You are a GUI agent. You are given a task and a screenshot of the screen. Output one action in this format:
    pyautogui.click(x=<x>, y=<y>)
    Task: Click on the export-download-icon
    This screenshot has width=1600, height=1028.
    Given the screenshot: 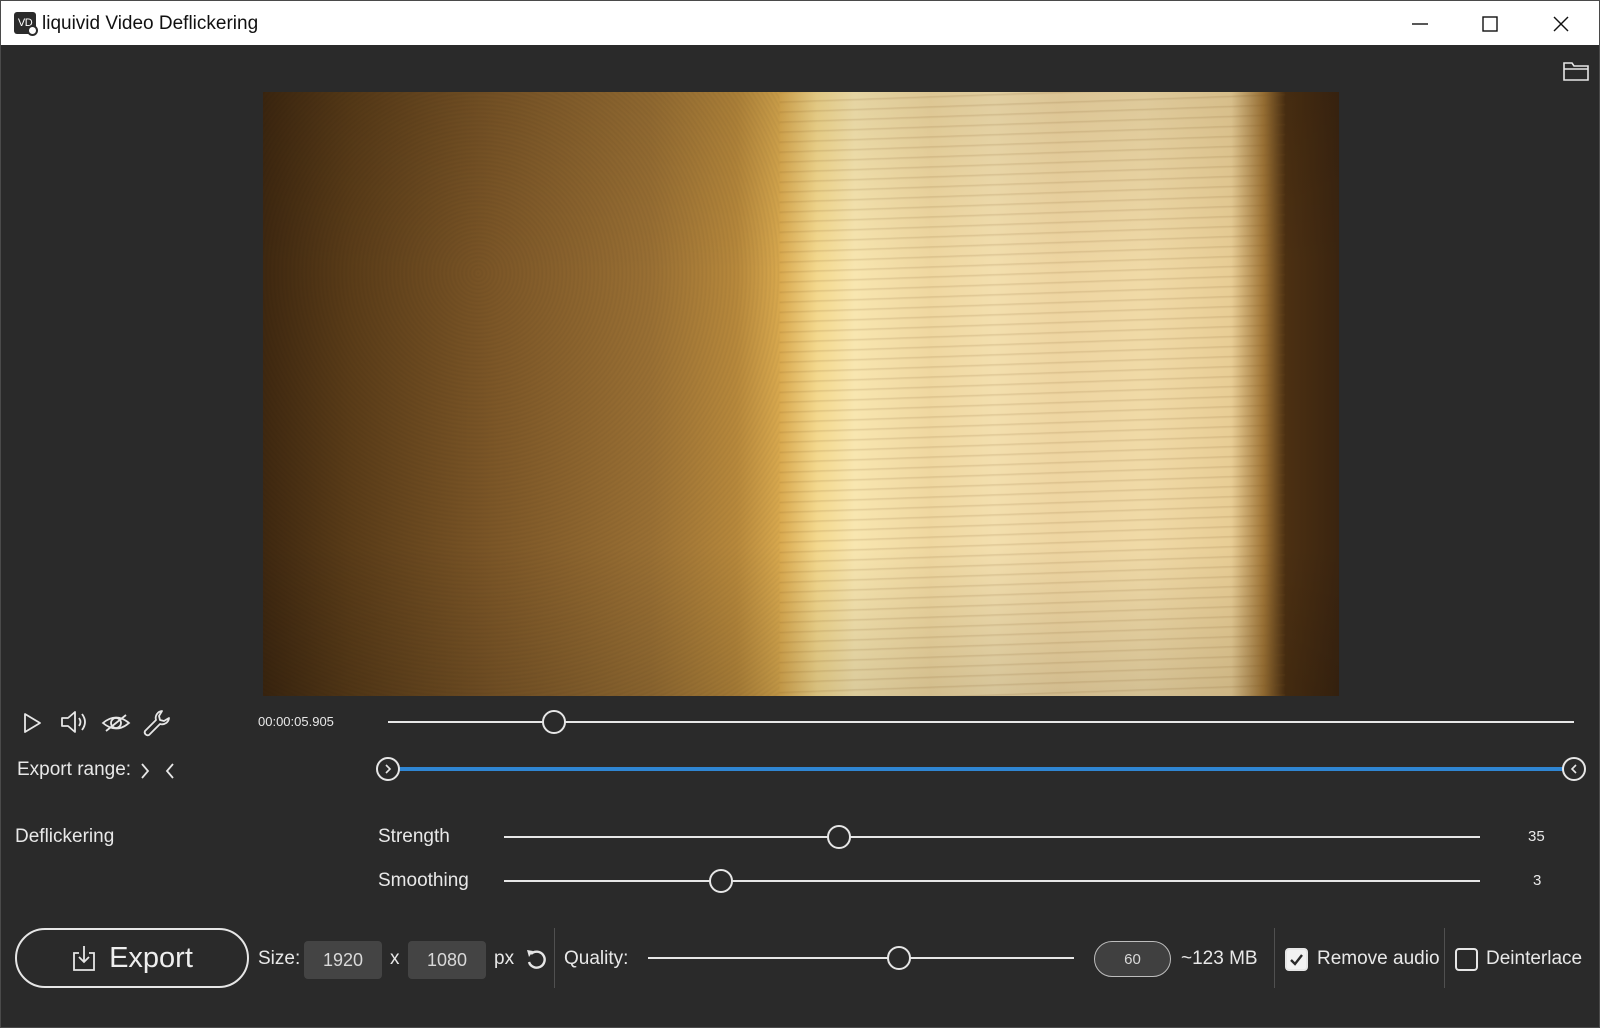 What is the action you would take?
    pyautogui.click(x=84, y=958)
    